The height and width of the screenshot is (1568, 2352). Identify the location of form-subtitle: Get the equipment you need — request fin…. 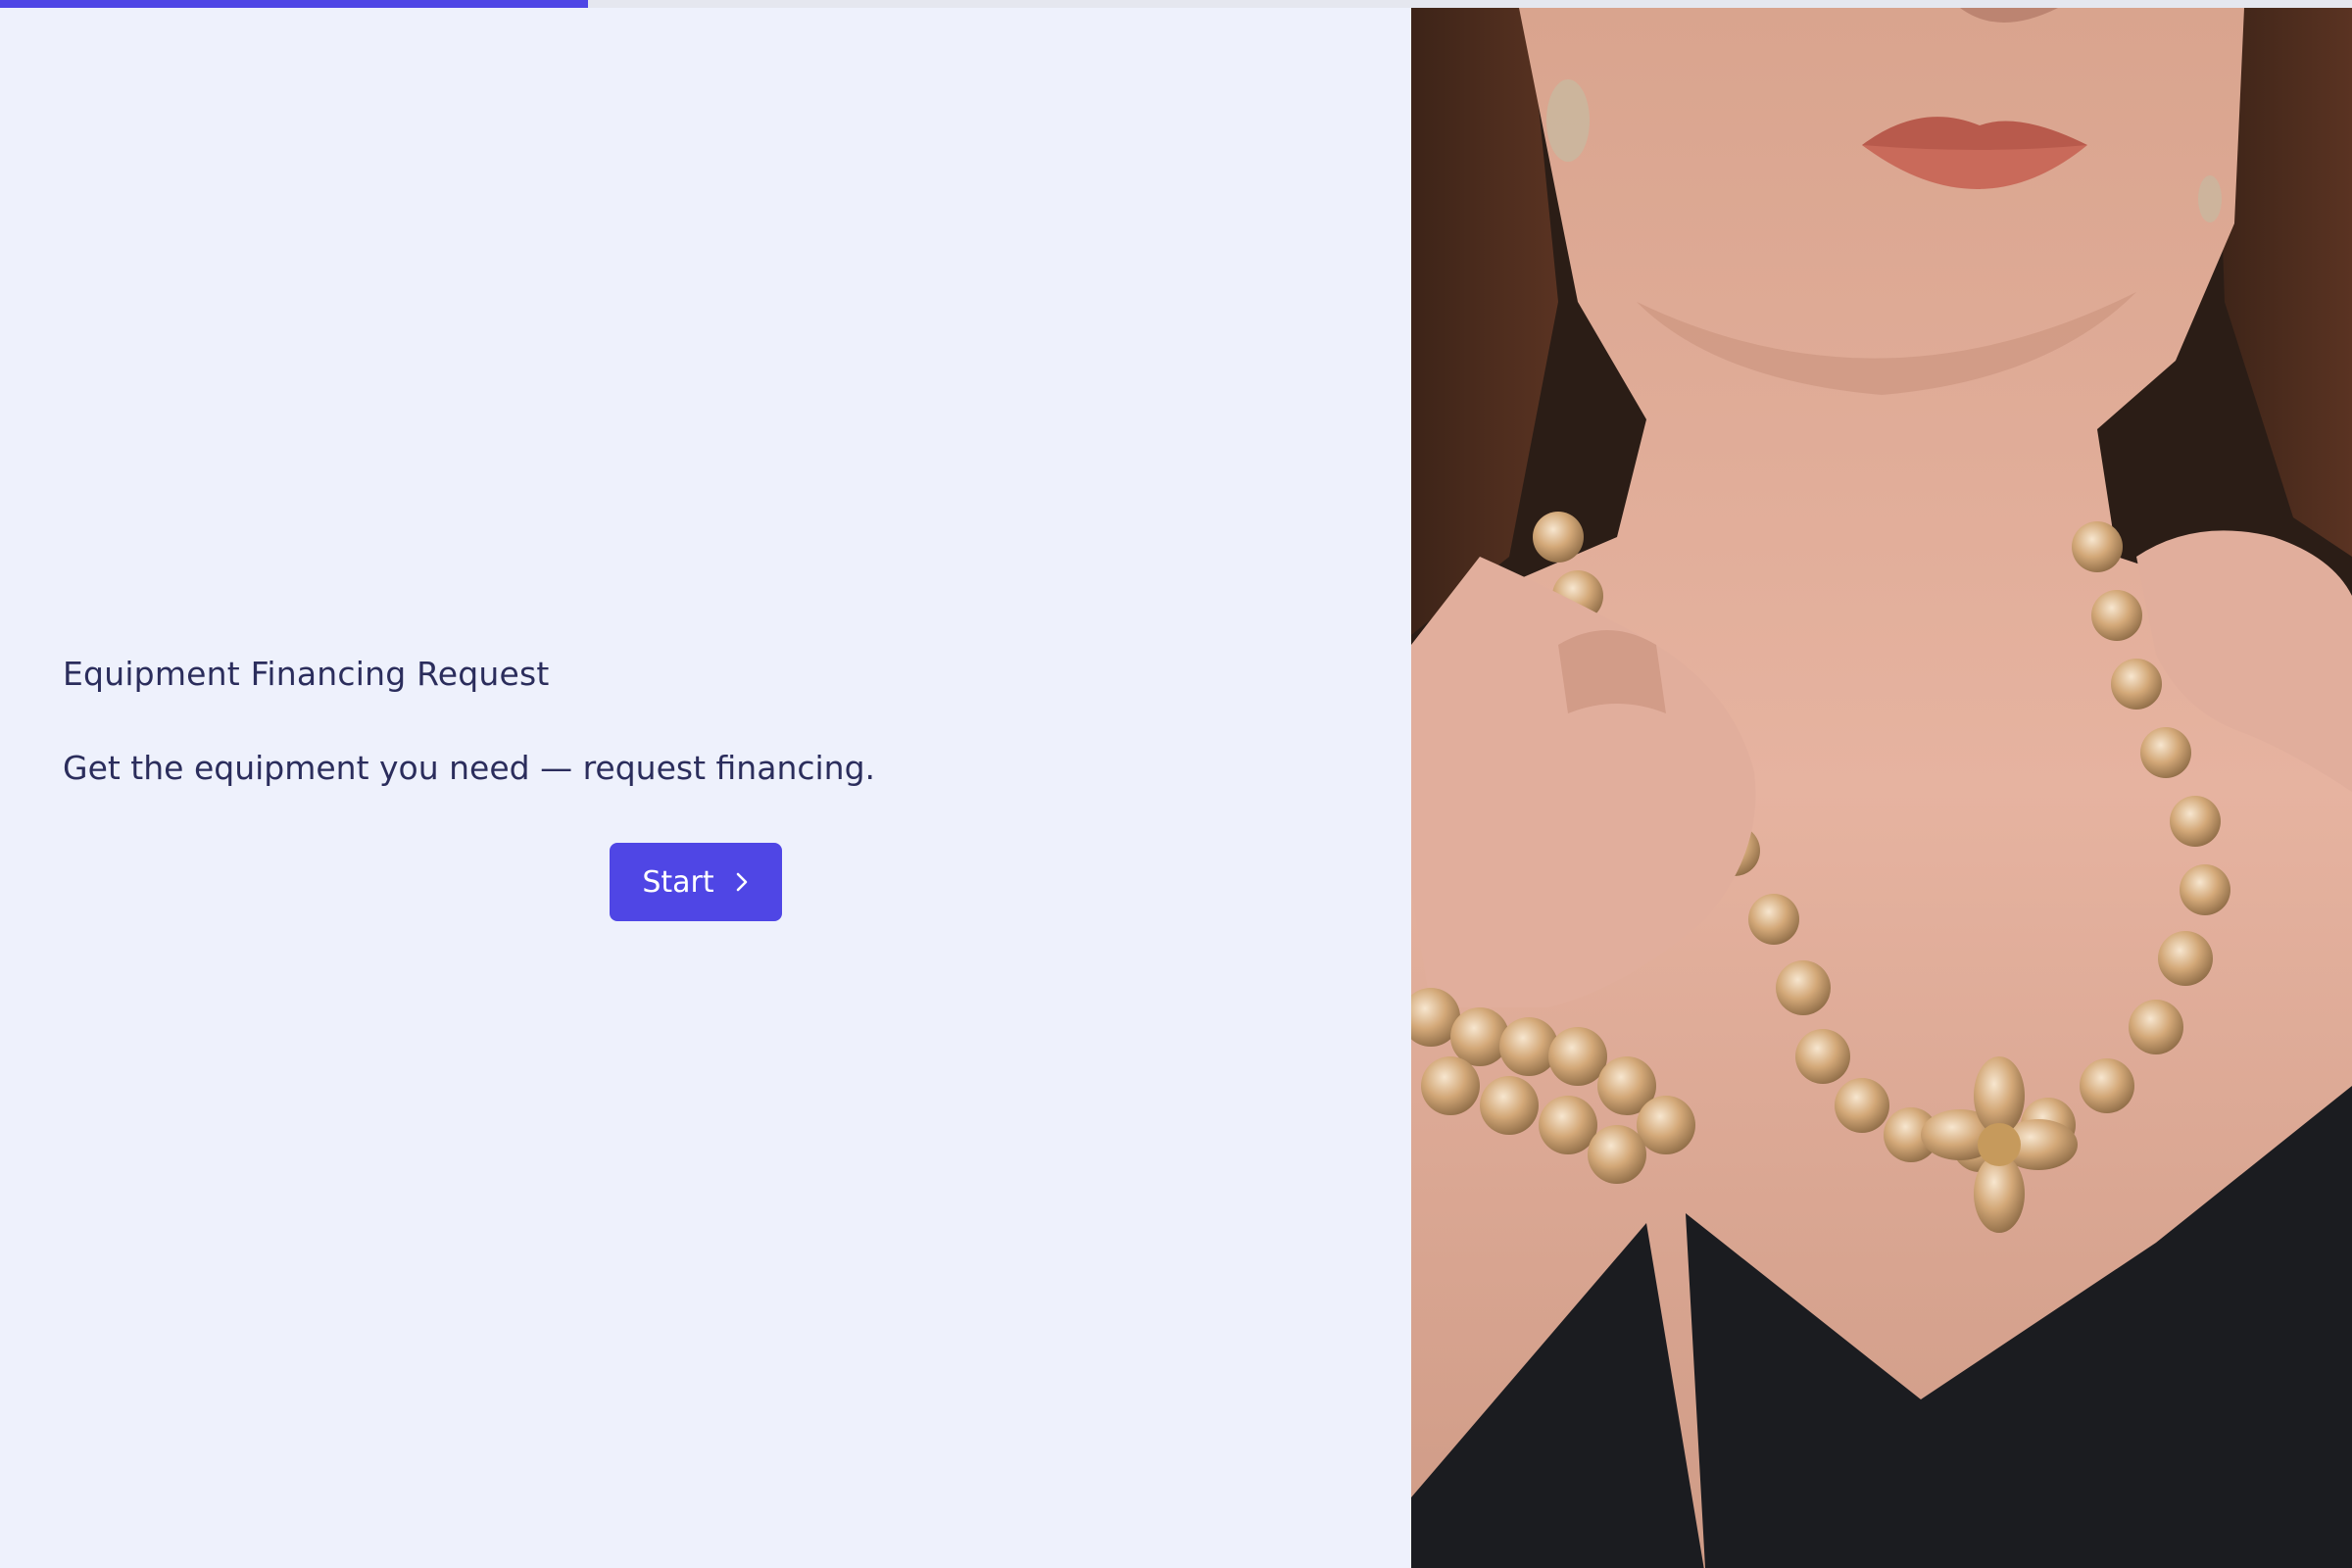
(470, 768).